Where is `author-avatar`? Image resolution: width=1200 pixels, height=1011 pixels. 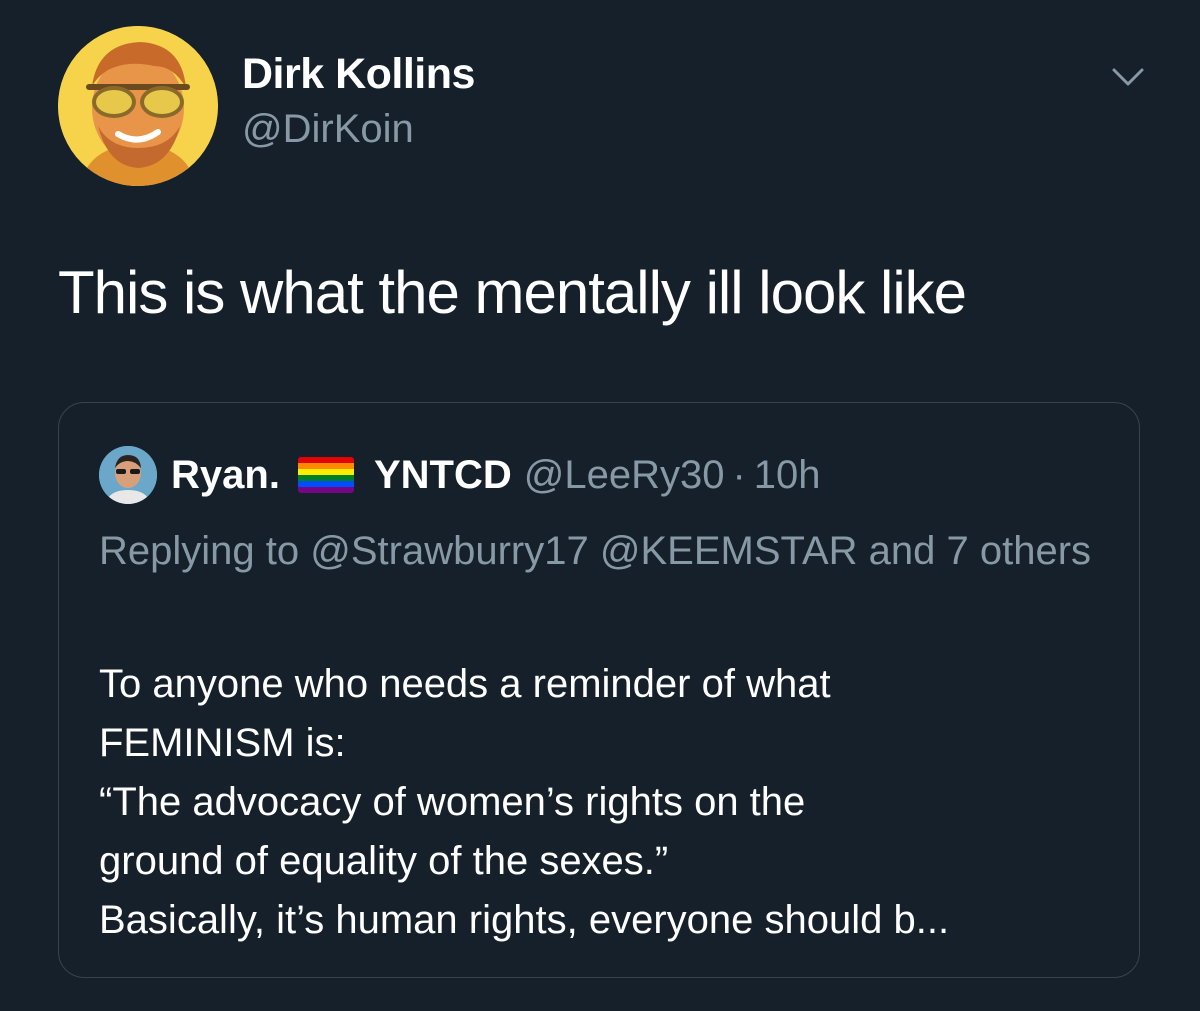 author-avatar is located at coordinates (138, 106).